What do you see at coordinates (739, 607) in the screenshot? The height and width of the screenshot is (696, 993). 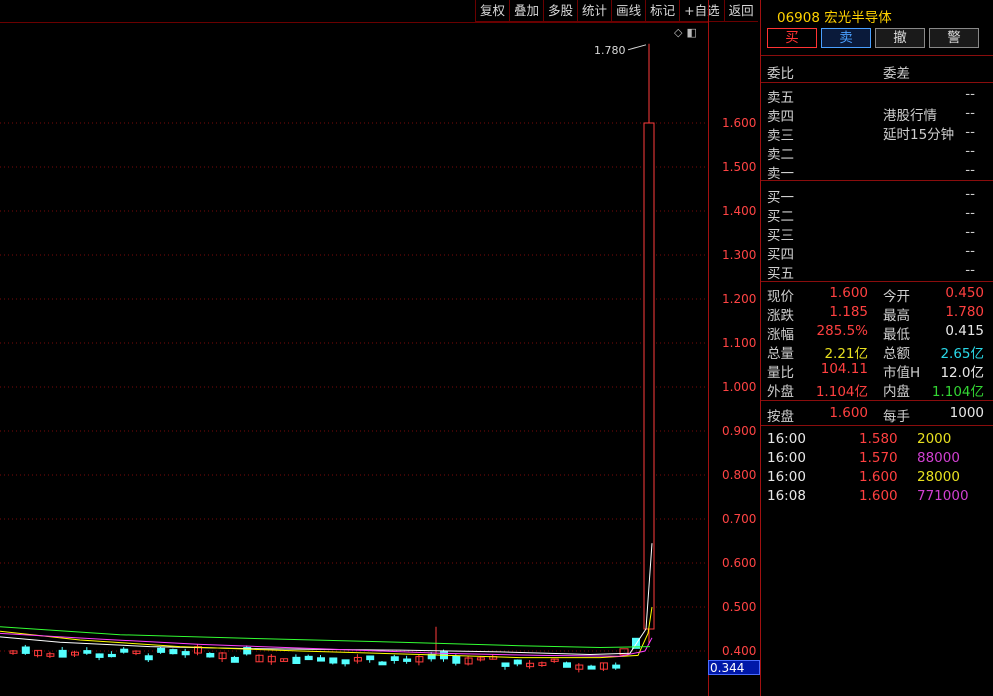 I see `price-axis-tick: 0.500` at bounding box center [739, 607].